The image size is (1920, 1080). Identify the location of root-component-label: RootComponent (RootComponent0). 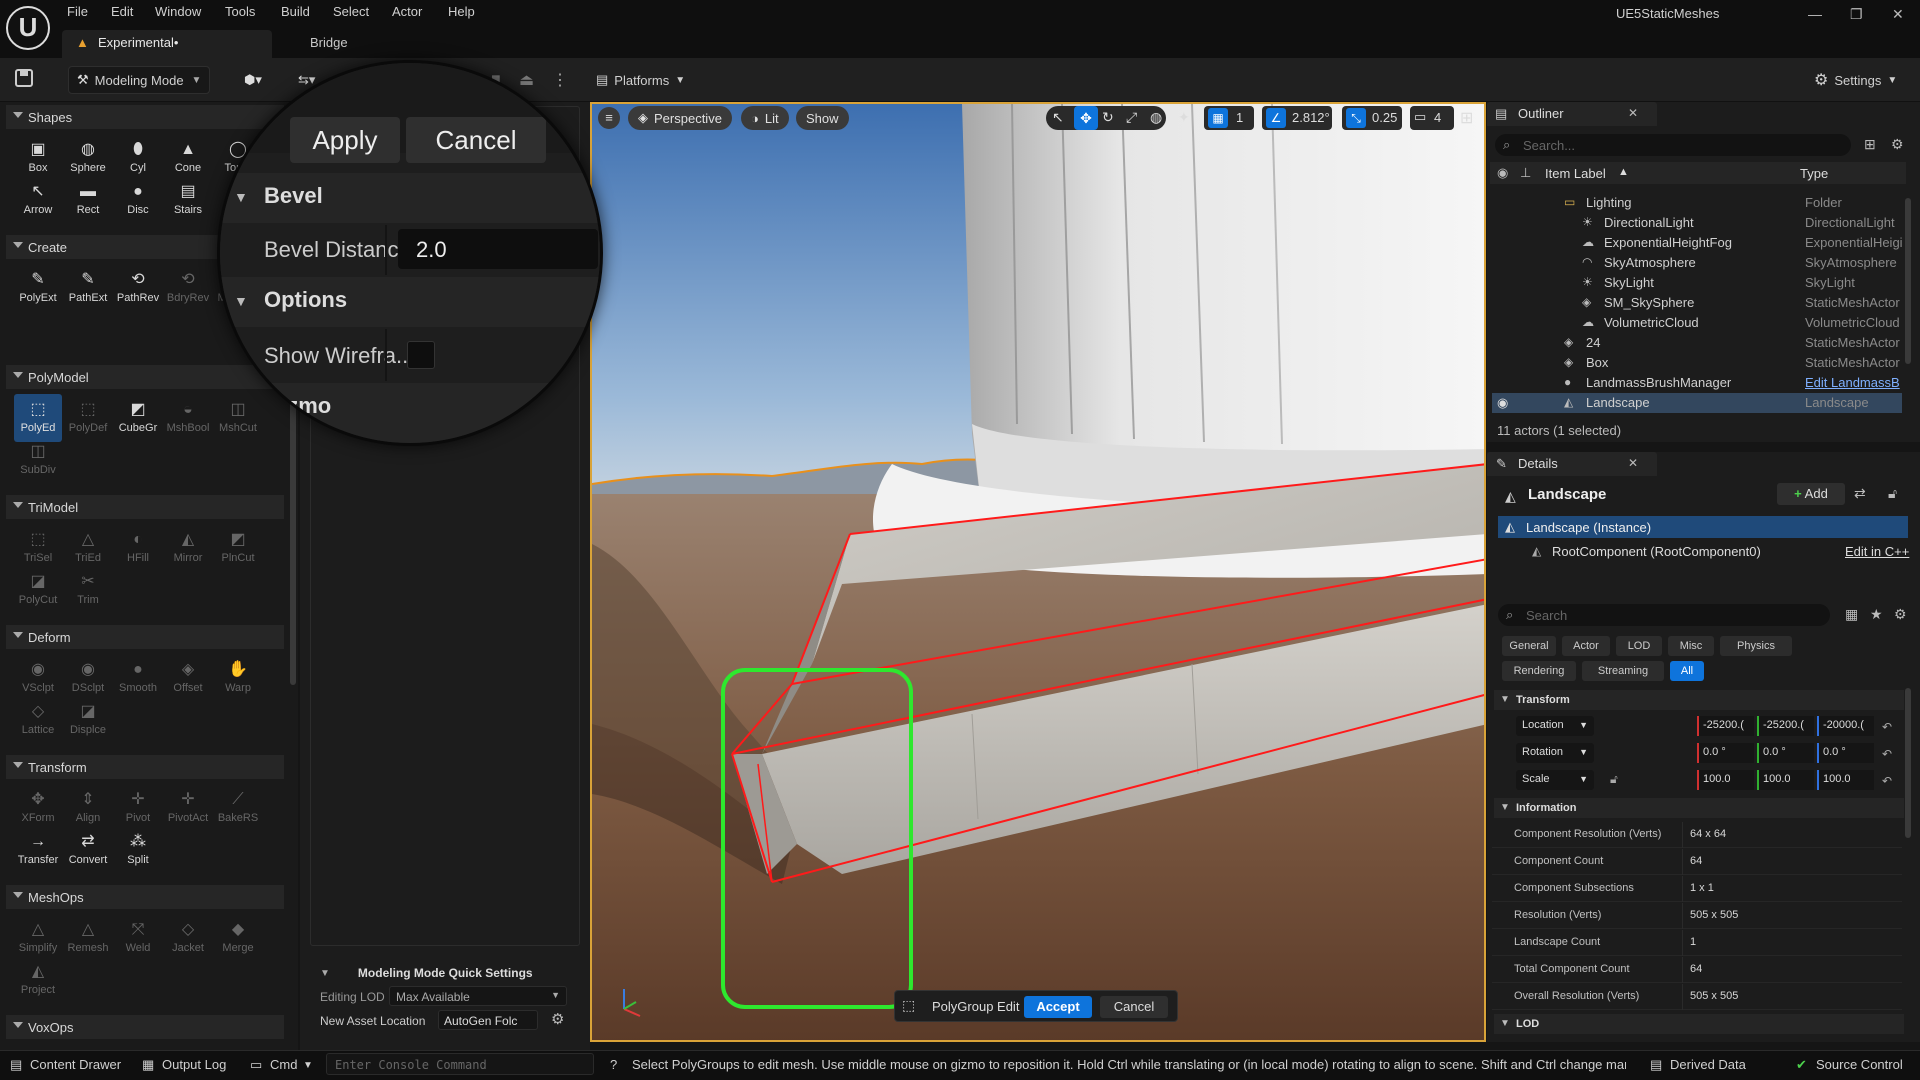
(1656, 551).